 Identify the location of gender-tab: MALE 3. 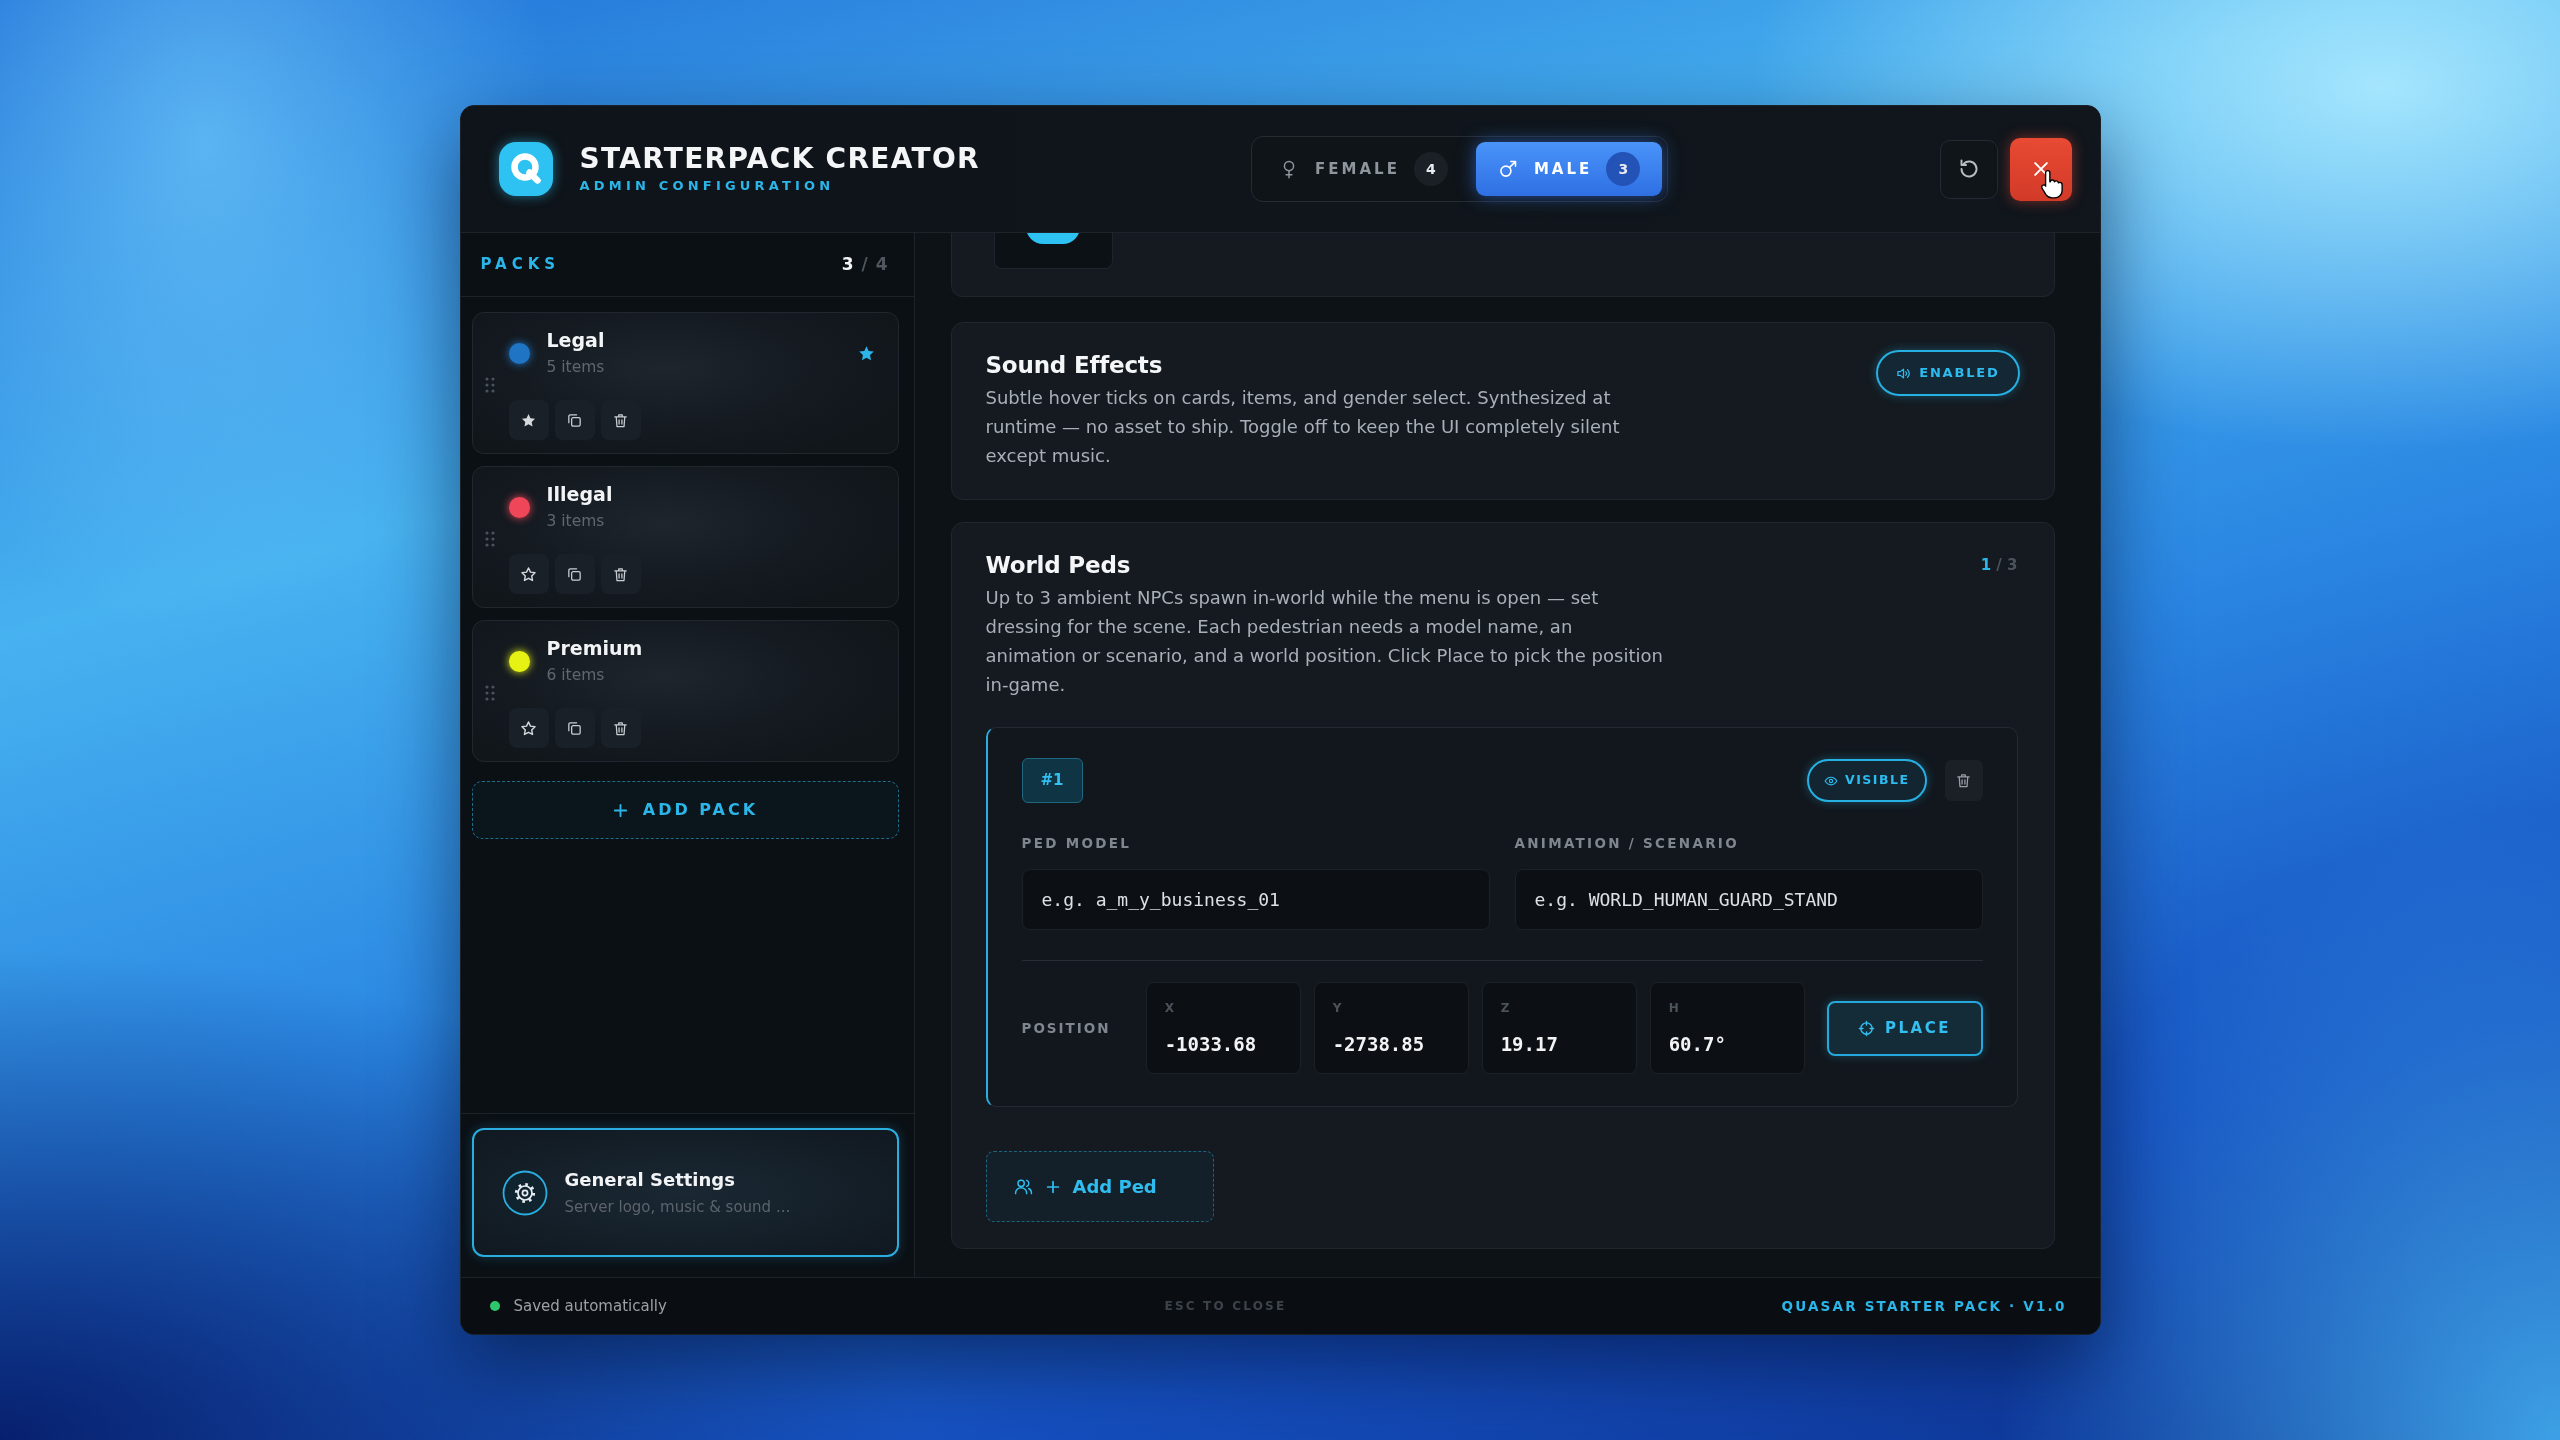
(1569, 169).